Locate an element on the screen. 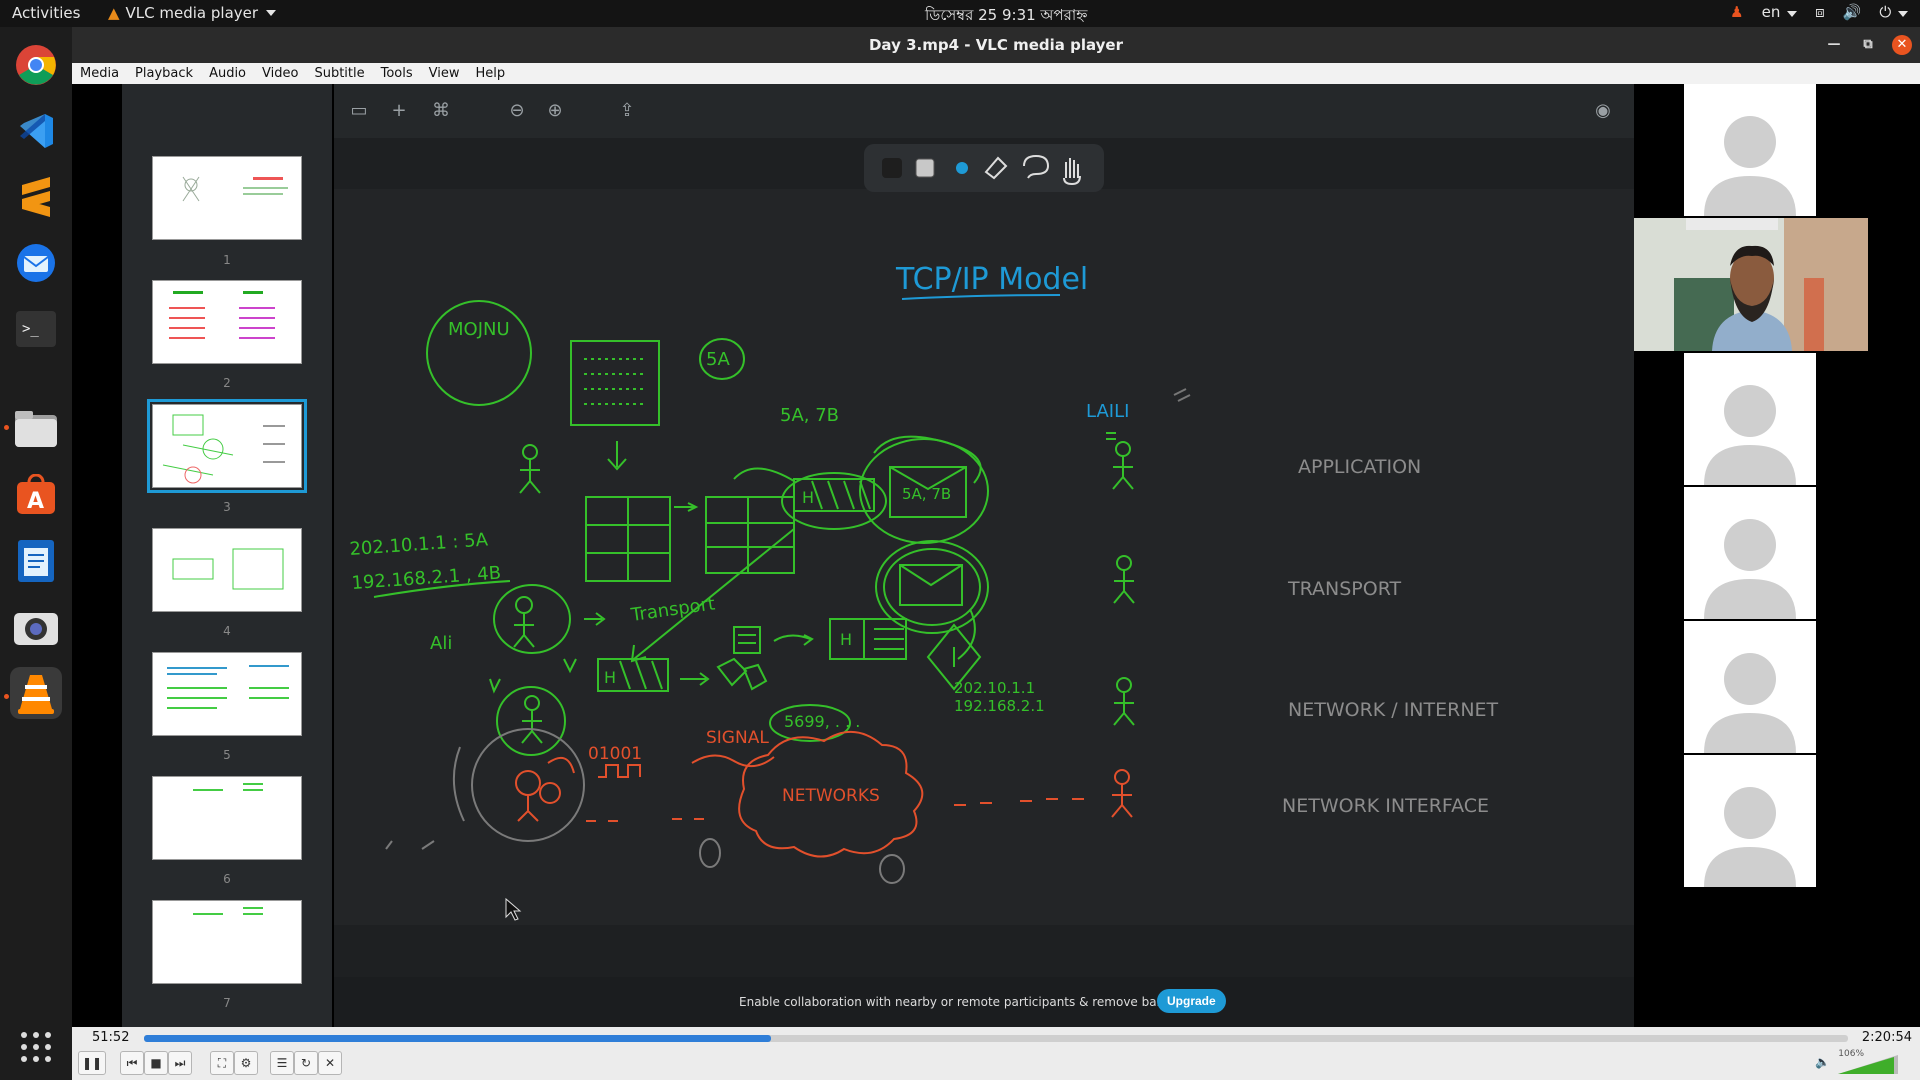  menu-view: View is located at coordinates (444, 73).